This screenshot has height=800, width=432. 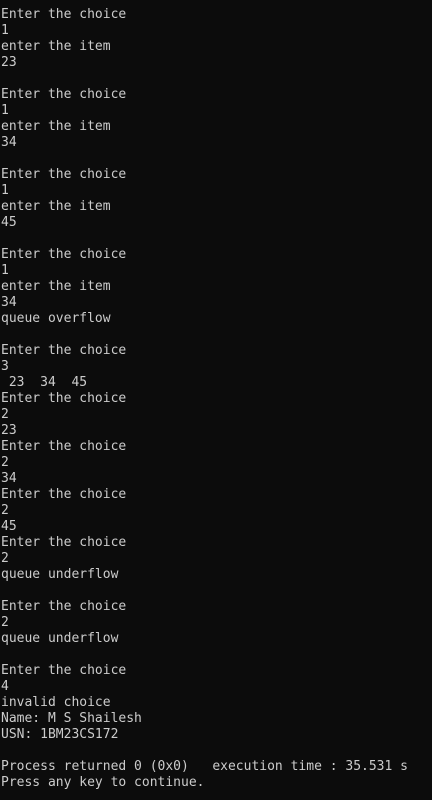 I want to click on console-line: invalid choice, so click(x=56, y=702).